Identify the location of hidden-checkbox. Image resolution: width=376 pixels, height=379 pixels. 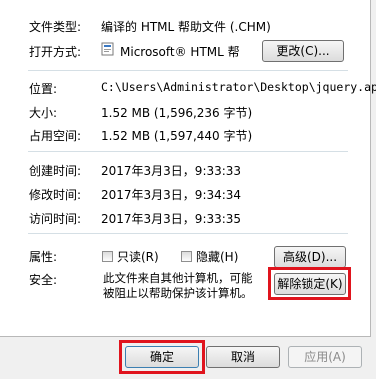
(186, 256).